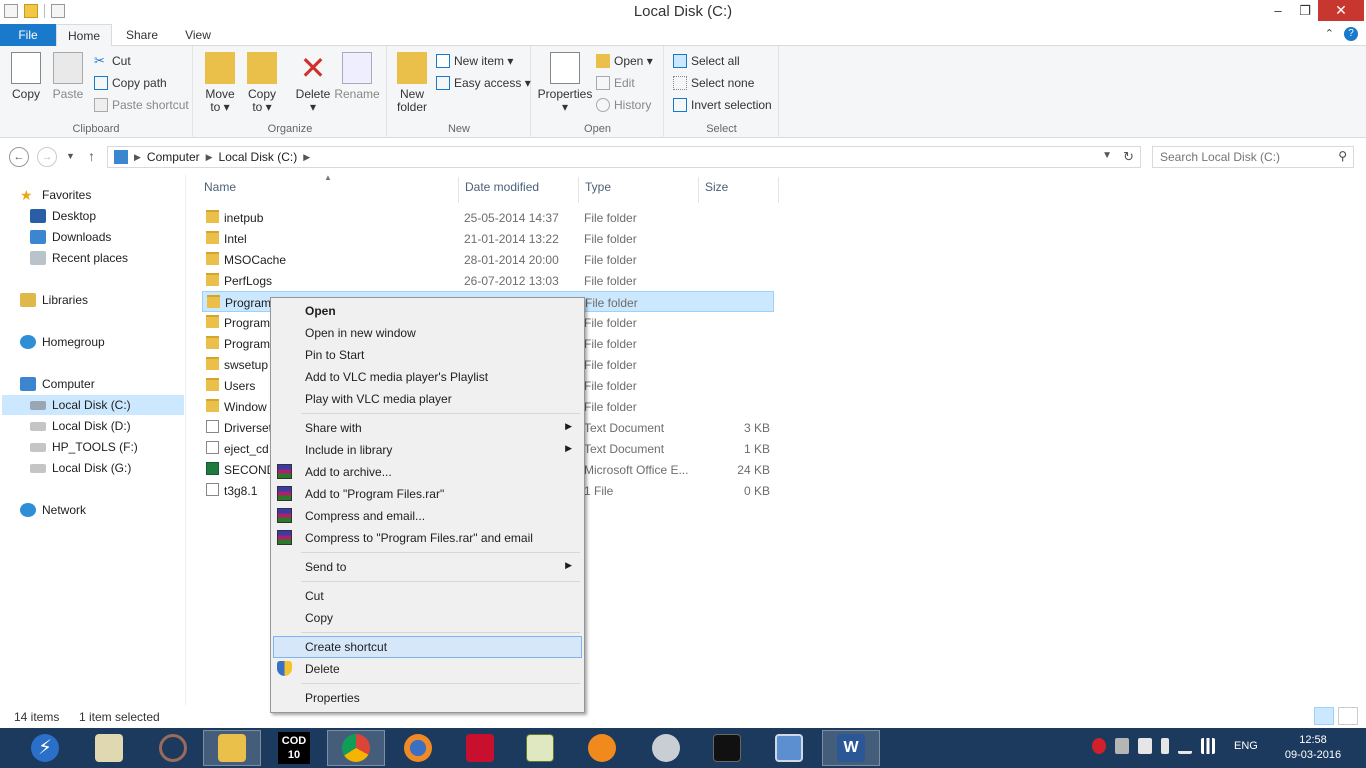  Describe the element at coordinates (258, 157) in the screenshot. I see `breadcrumb-local-disk: Local Disk (C:)` at that location.